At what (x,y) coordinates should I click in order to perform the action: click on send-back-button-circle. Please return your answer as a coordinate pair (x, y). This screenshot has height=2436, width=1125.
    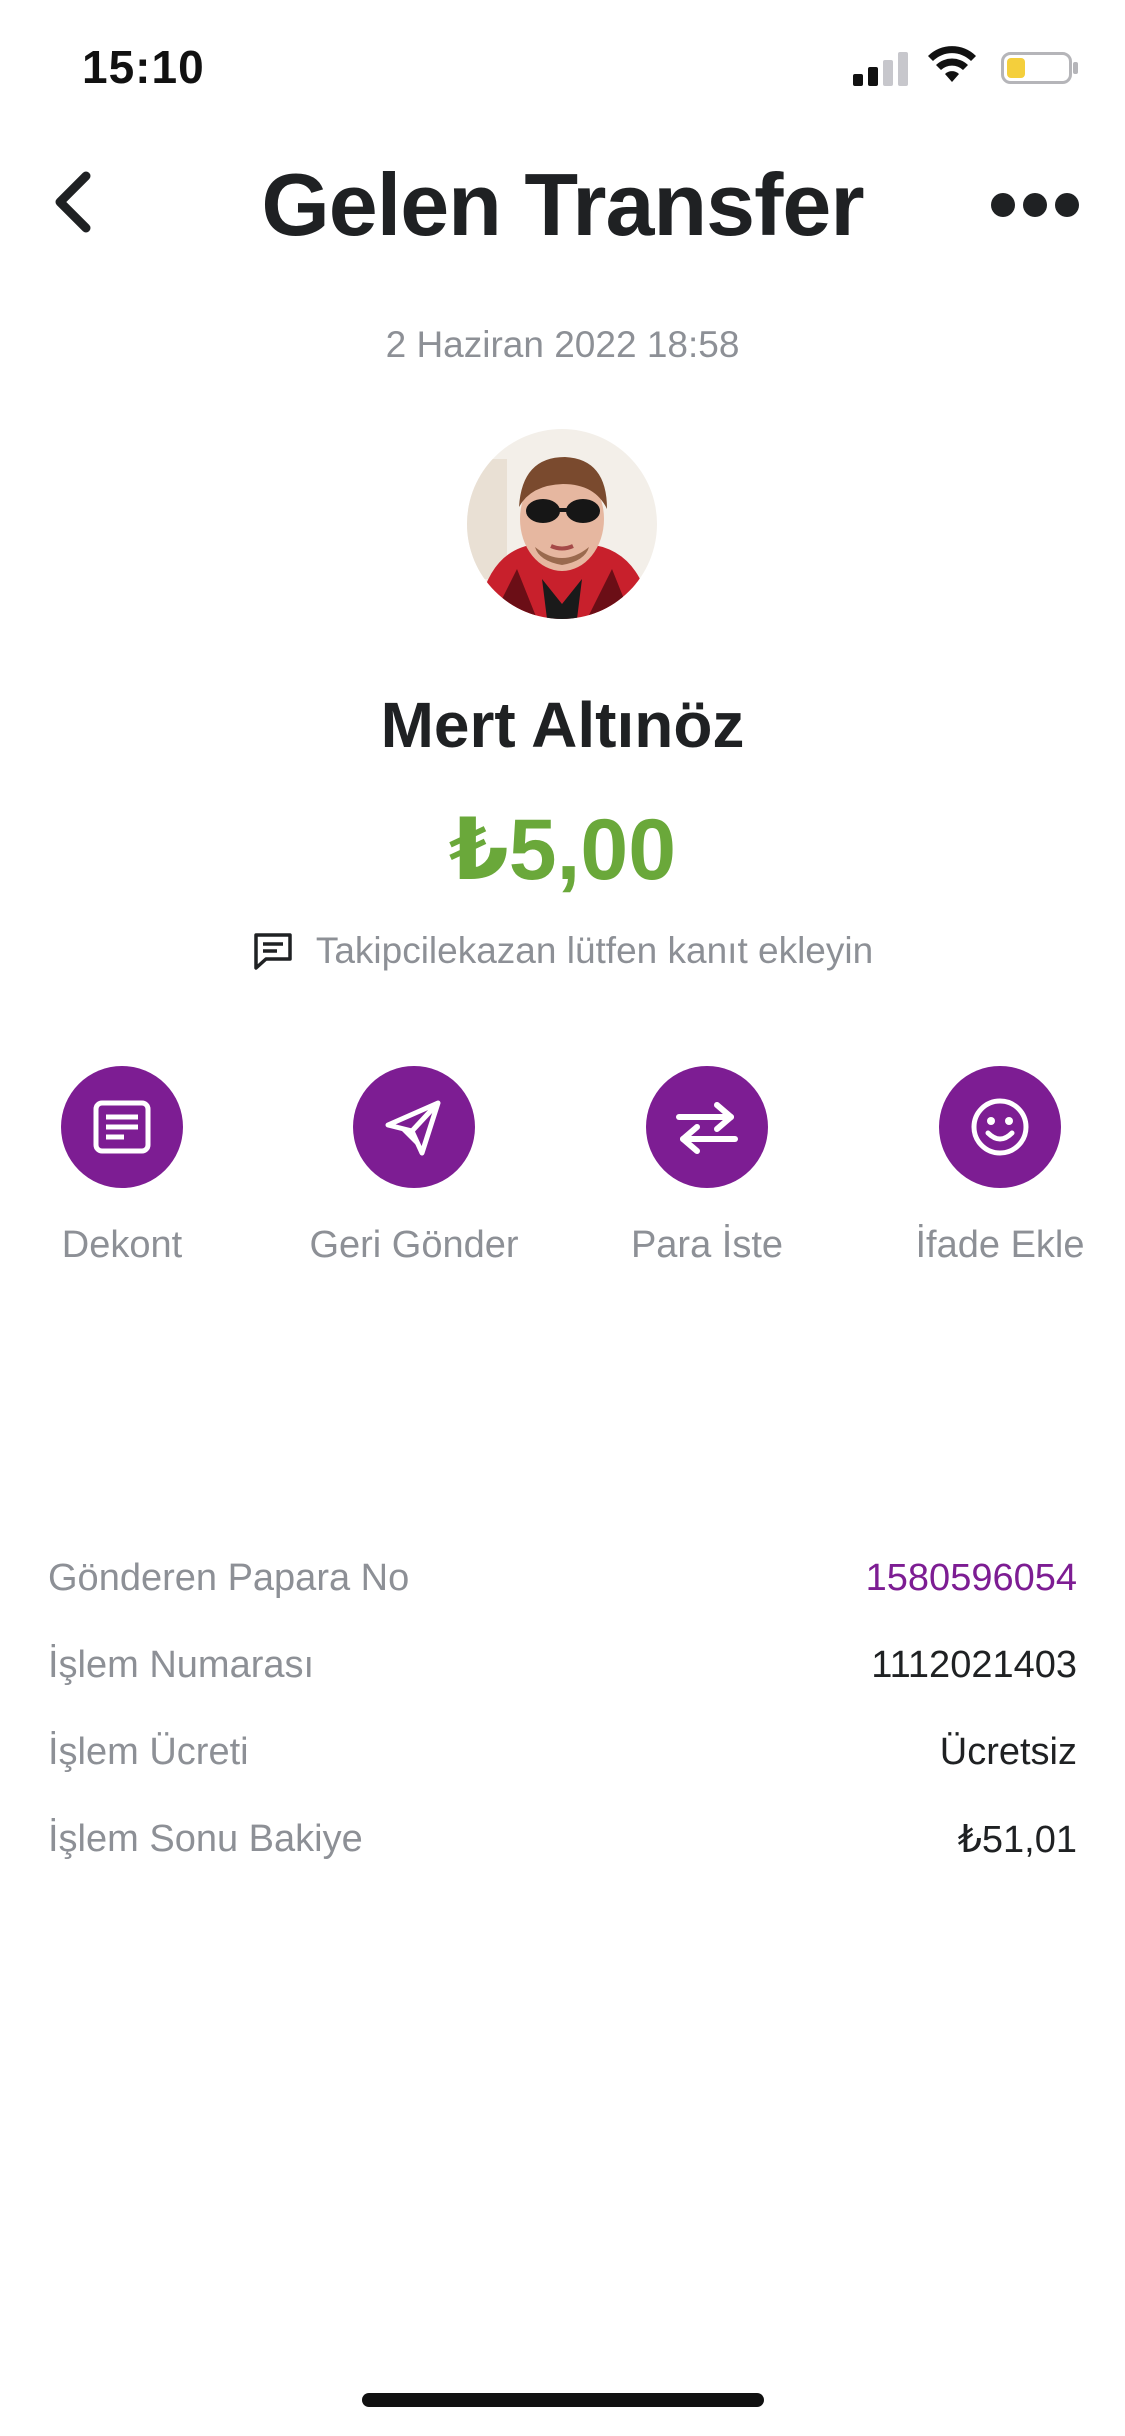
    Looking at the image, I should click on (414, 1127).